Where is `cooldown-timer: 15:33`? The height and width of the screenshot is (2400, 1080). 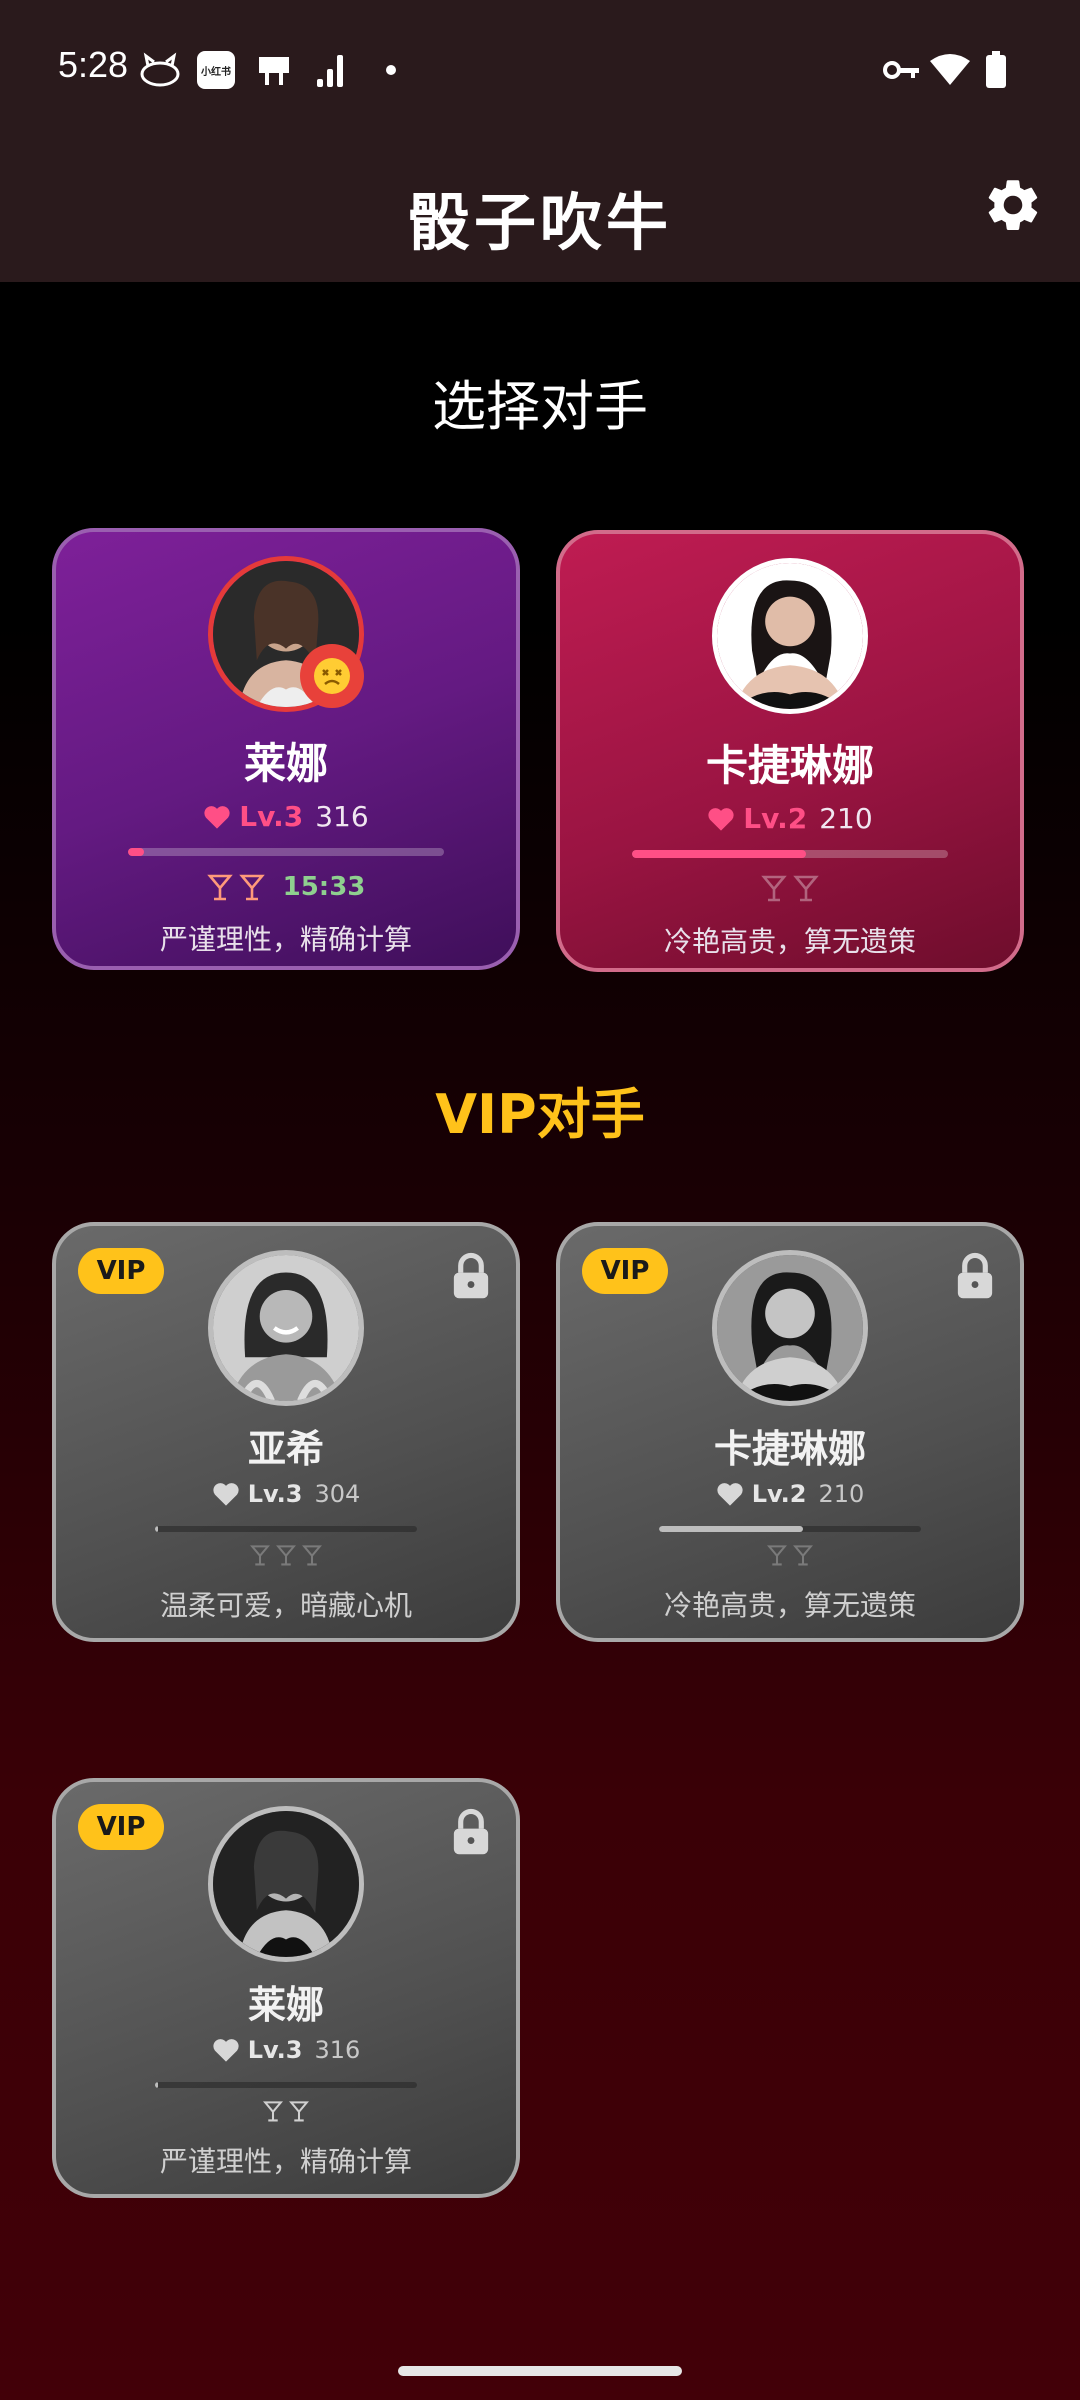 cooldown-timer: 15:33 is located at coordinates (324, 887).